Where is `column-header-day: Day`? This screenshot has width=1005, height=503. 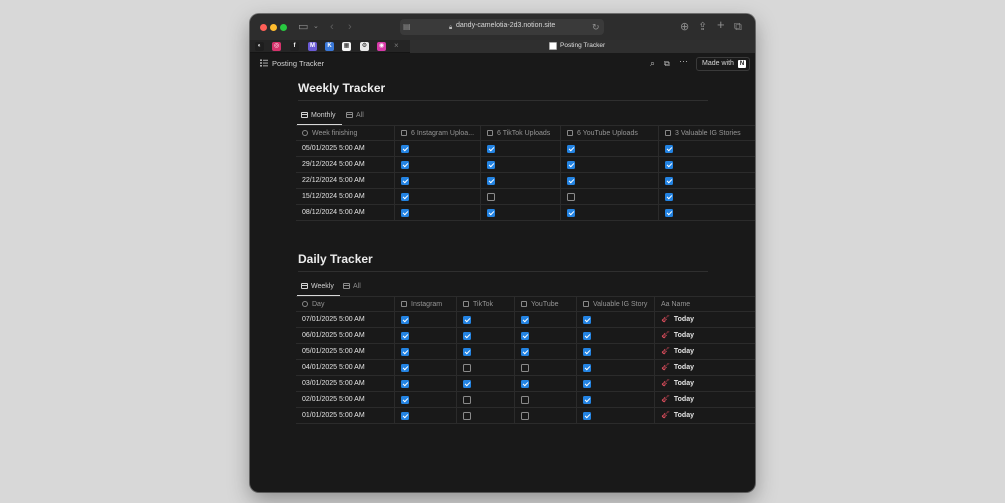
column-header-day: Day is located at coordinates (345, 305).